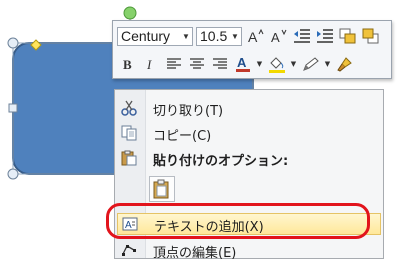  I want to click on grow-font-button: A, so click(256, 36).